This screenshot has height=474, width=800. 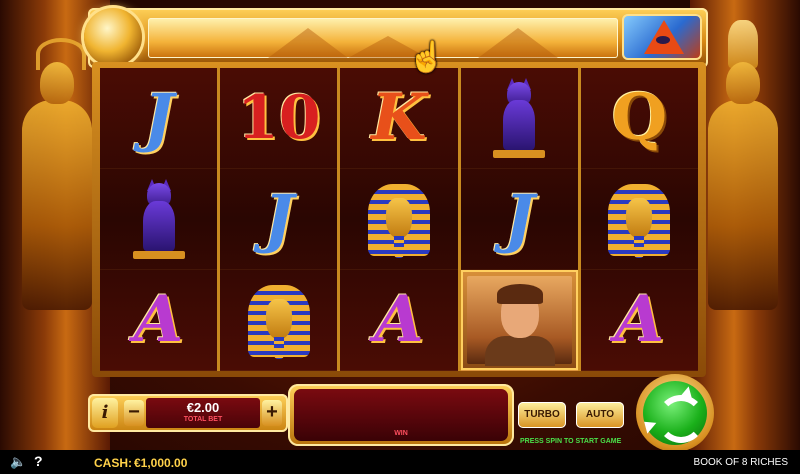 I want to click on reel-4: J, so click(x=519, y=219).